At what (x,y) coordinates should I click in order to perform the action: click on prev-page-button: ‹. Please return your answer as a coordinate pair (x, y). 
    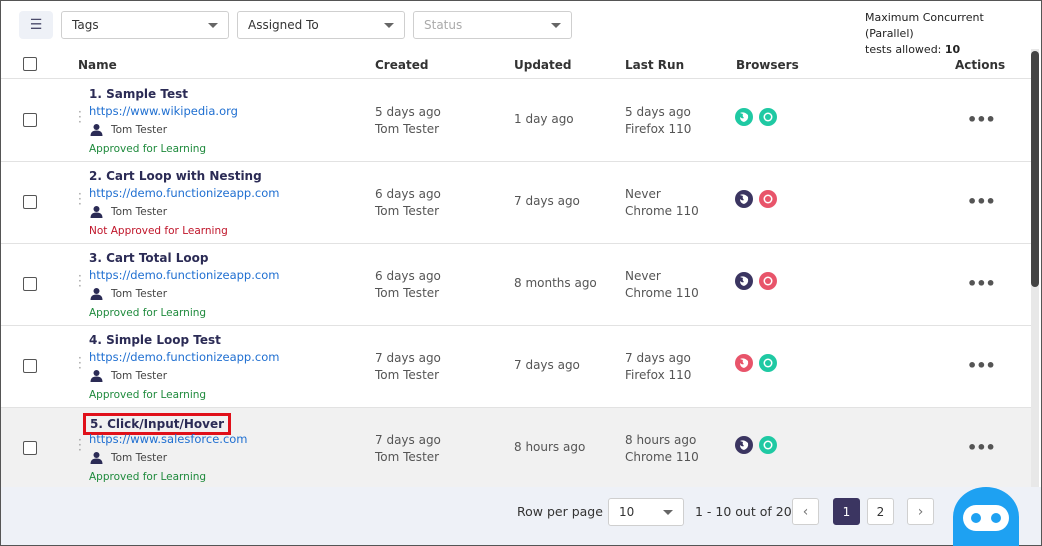
    Looking at the image, I should click on (805, 511).